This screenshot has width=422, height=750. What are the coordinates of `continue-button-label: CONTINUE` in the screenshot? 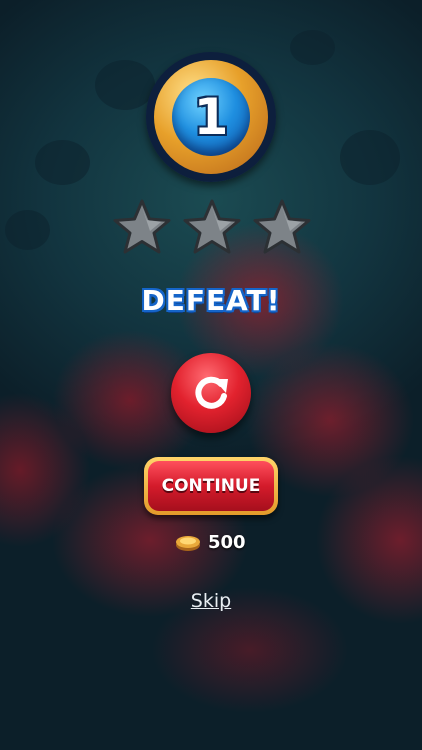 It's located at (211, 486).